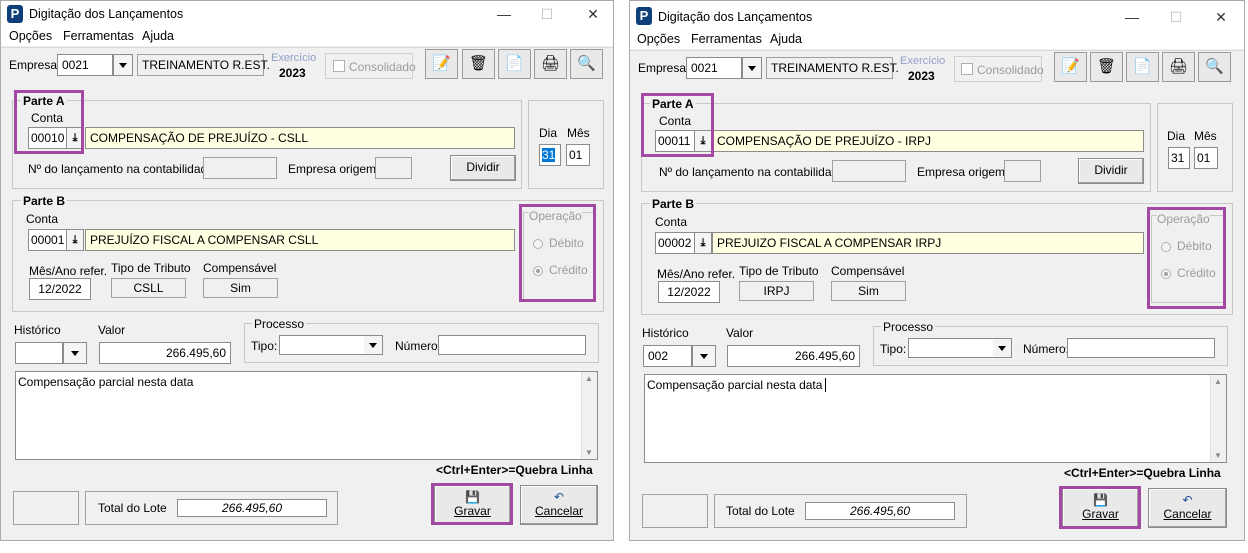  Describe the element at coordinates (557, 253) in the screenshot. I see `highlight-operacao` at that location.